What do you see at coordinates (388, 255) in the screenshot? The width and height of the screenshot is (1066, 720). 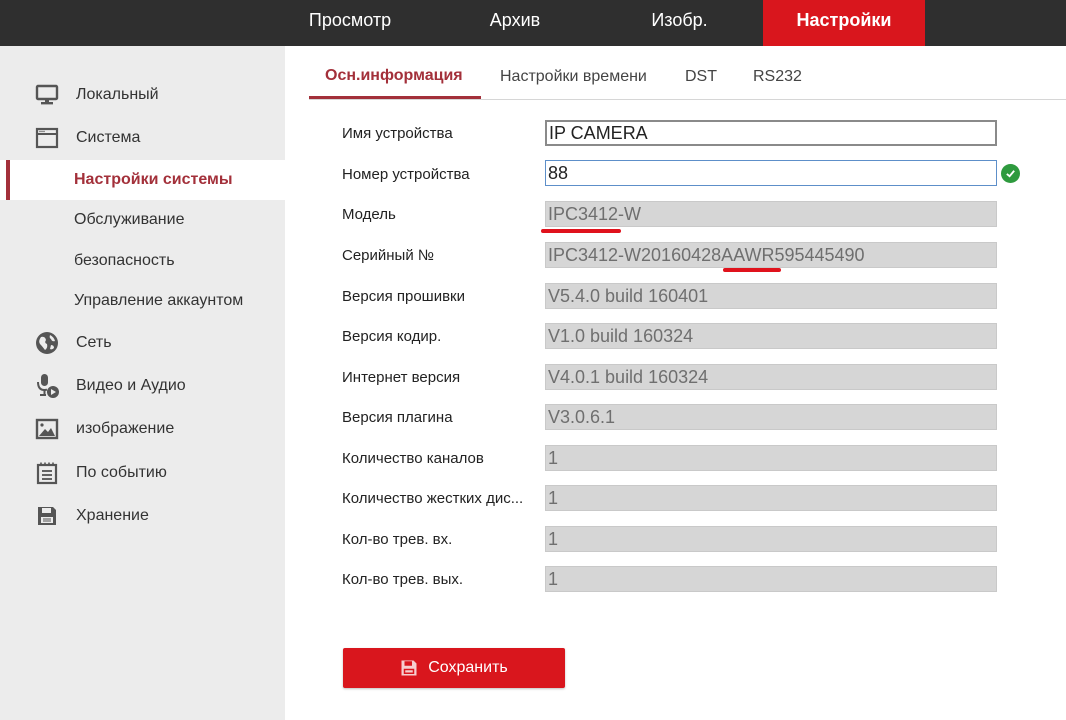 I see `serial-number-label: Серийный №` at bounding box center [388, 255].